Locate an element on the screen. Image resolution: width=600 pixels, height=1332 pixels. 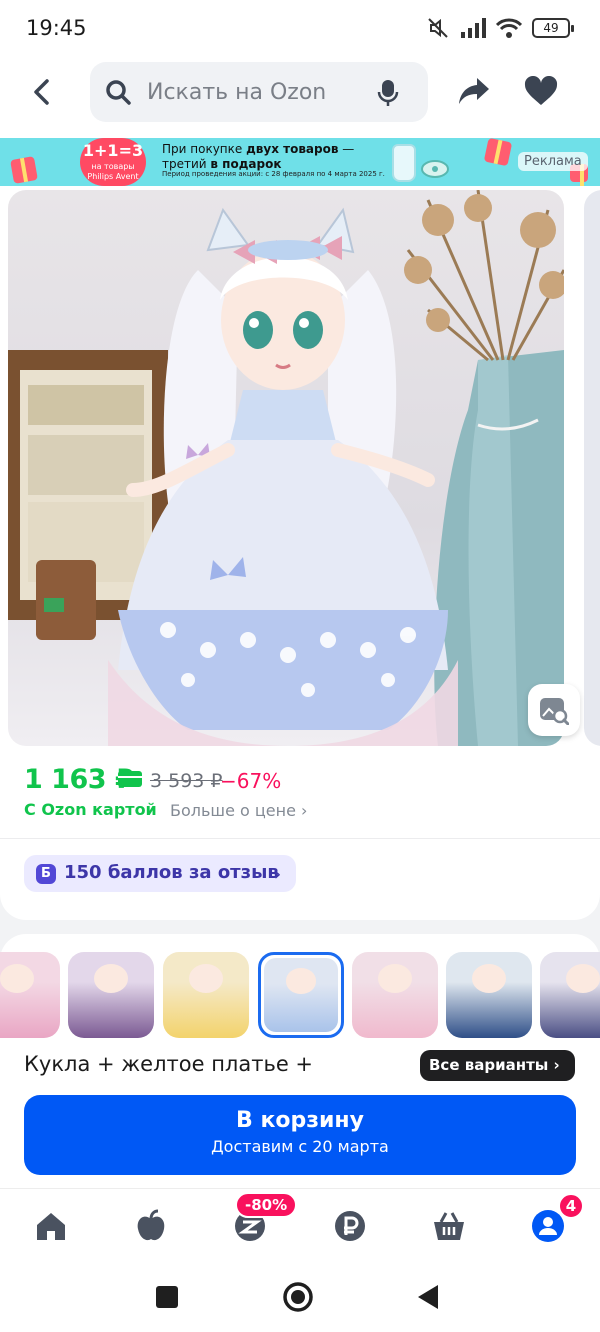
selected-variant-name: Кукла + желтое платье + is located at coordinates (169, 1064).